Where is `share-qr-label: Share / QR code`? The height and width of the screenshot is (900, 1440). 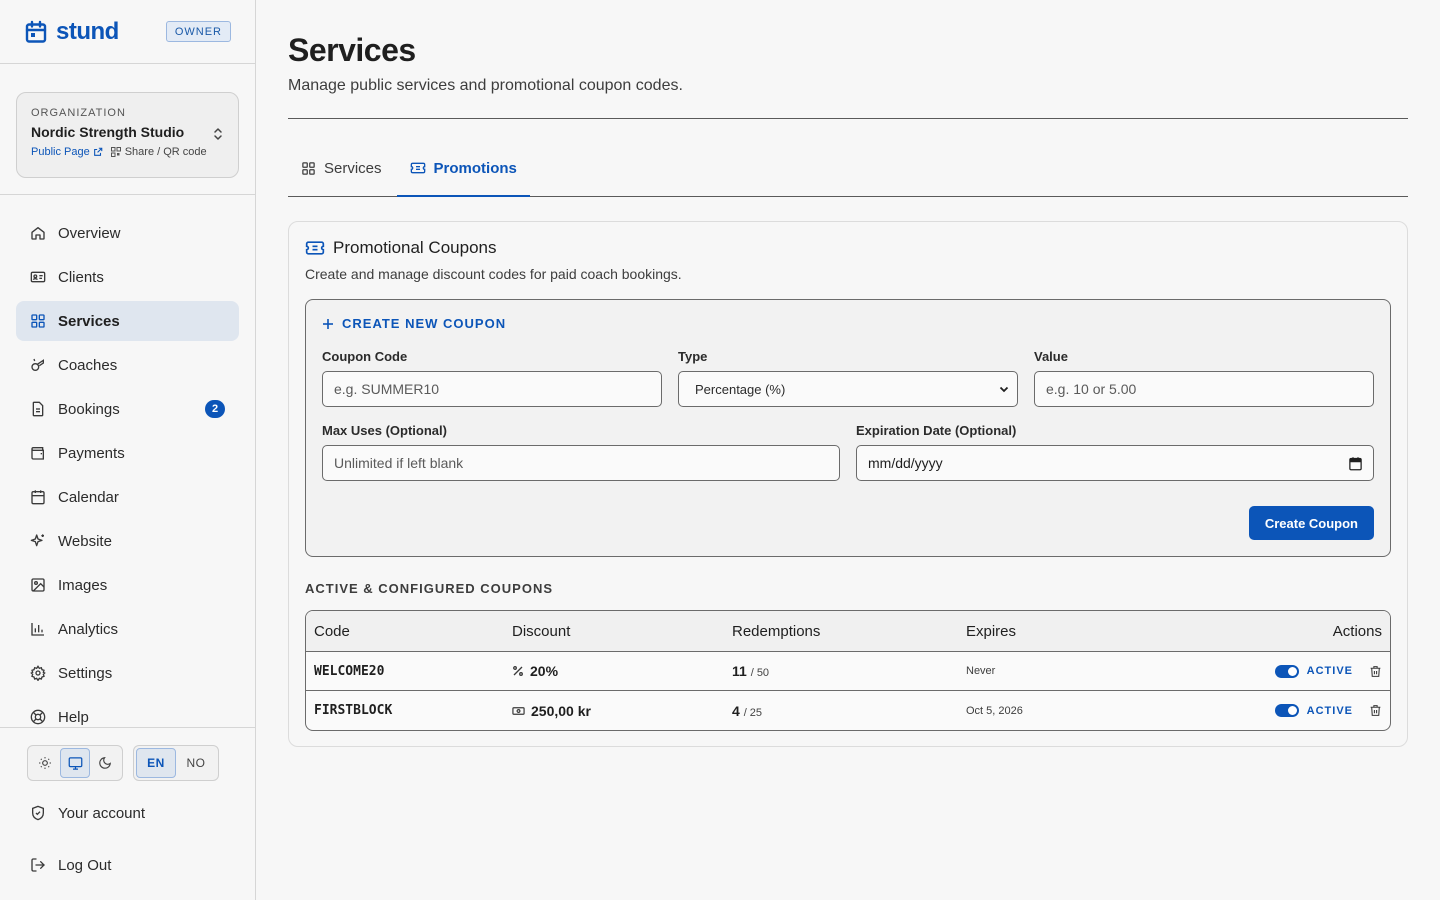 share-qr-label: Share / QR code is located at coordinates (165, 152).